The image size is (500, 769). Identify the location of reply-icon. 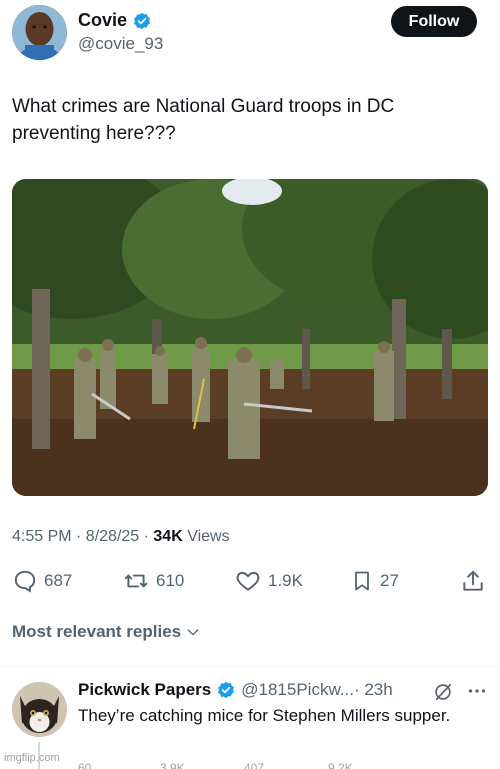
(25, 581).